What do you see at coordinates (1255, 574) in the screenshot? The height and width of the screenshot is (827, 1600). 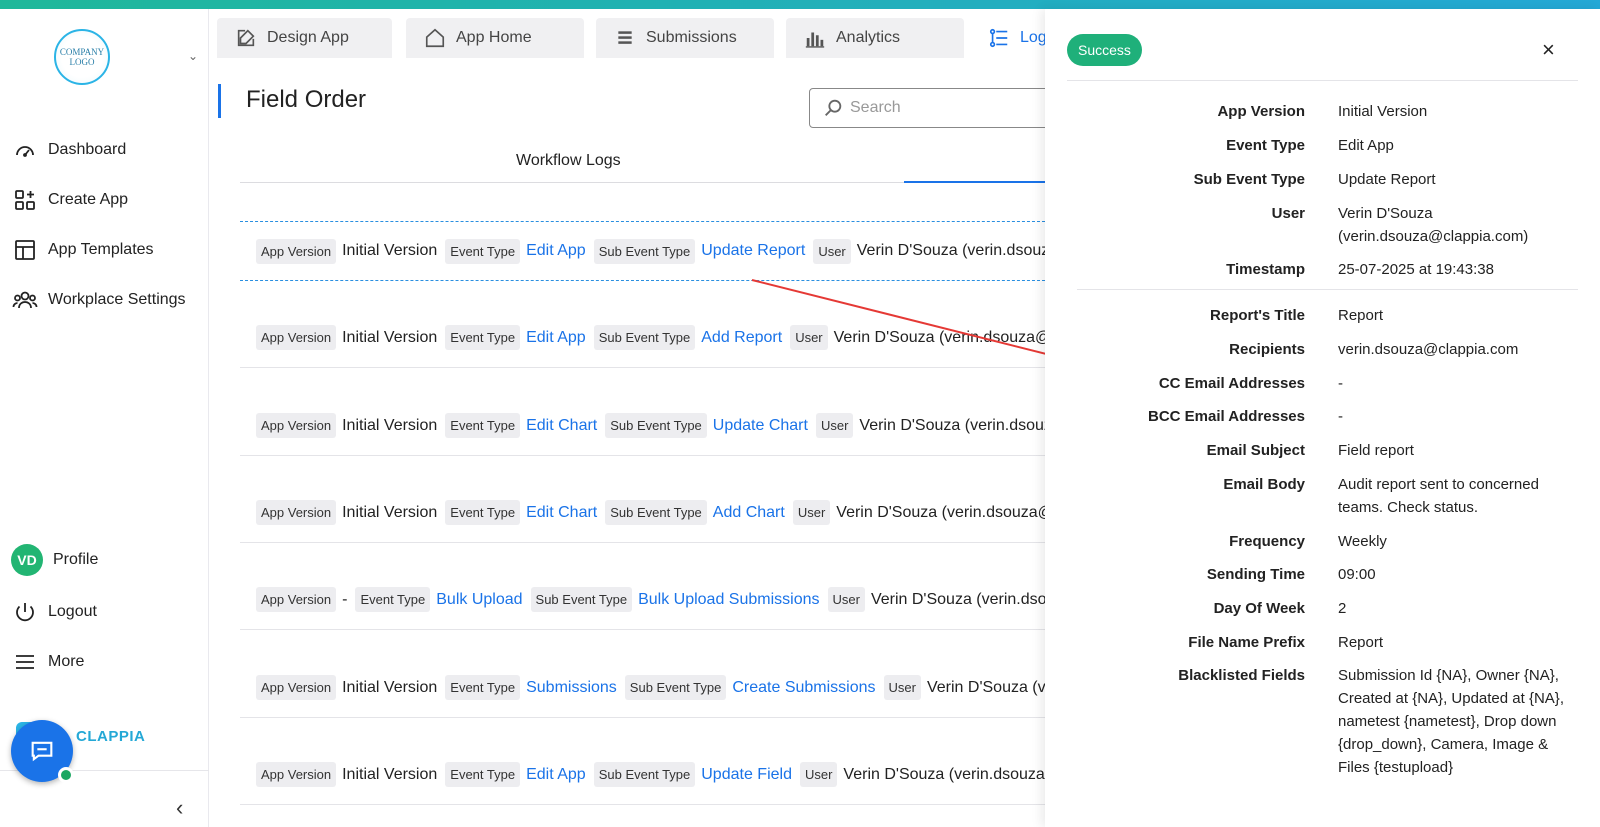 I see `detail-label: Sending Time` at bounding box center [1255, 574].